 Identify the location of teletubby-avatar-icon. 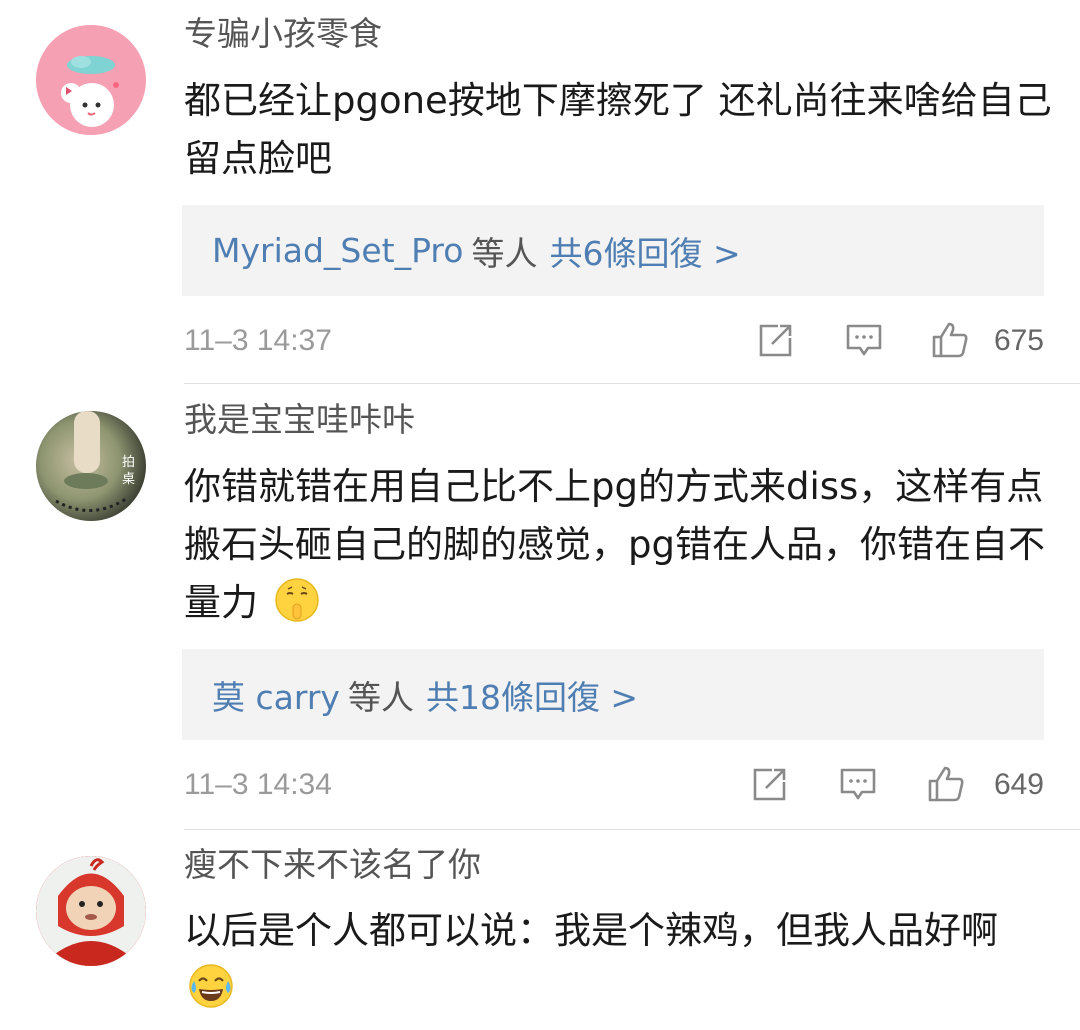
(91, 911).